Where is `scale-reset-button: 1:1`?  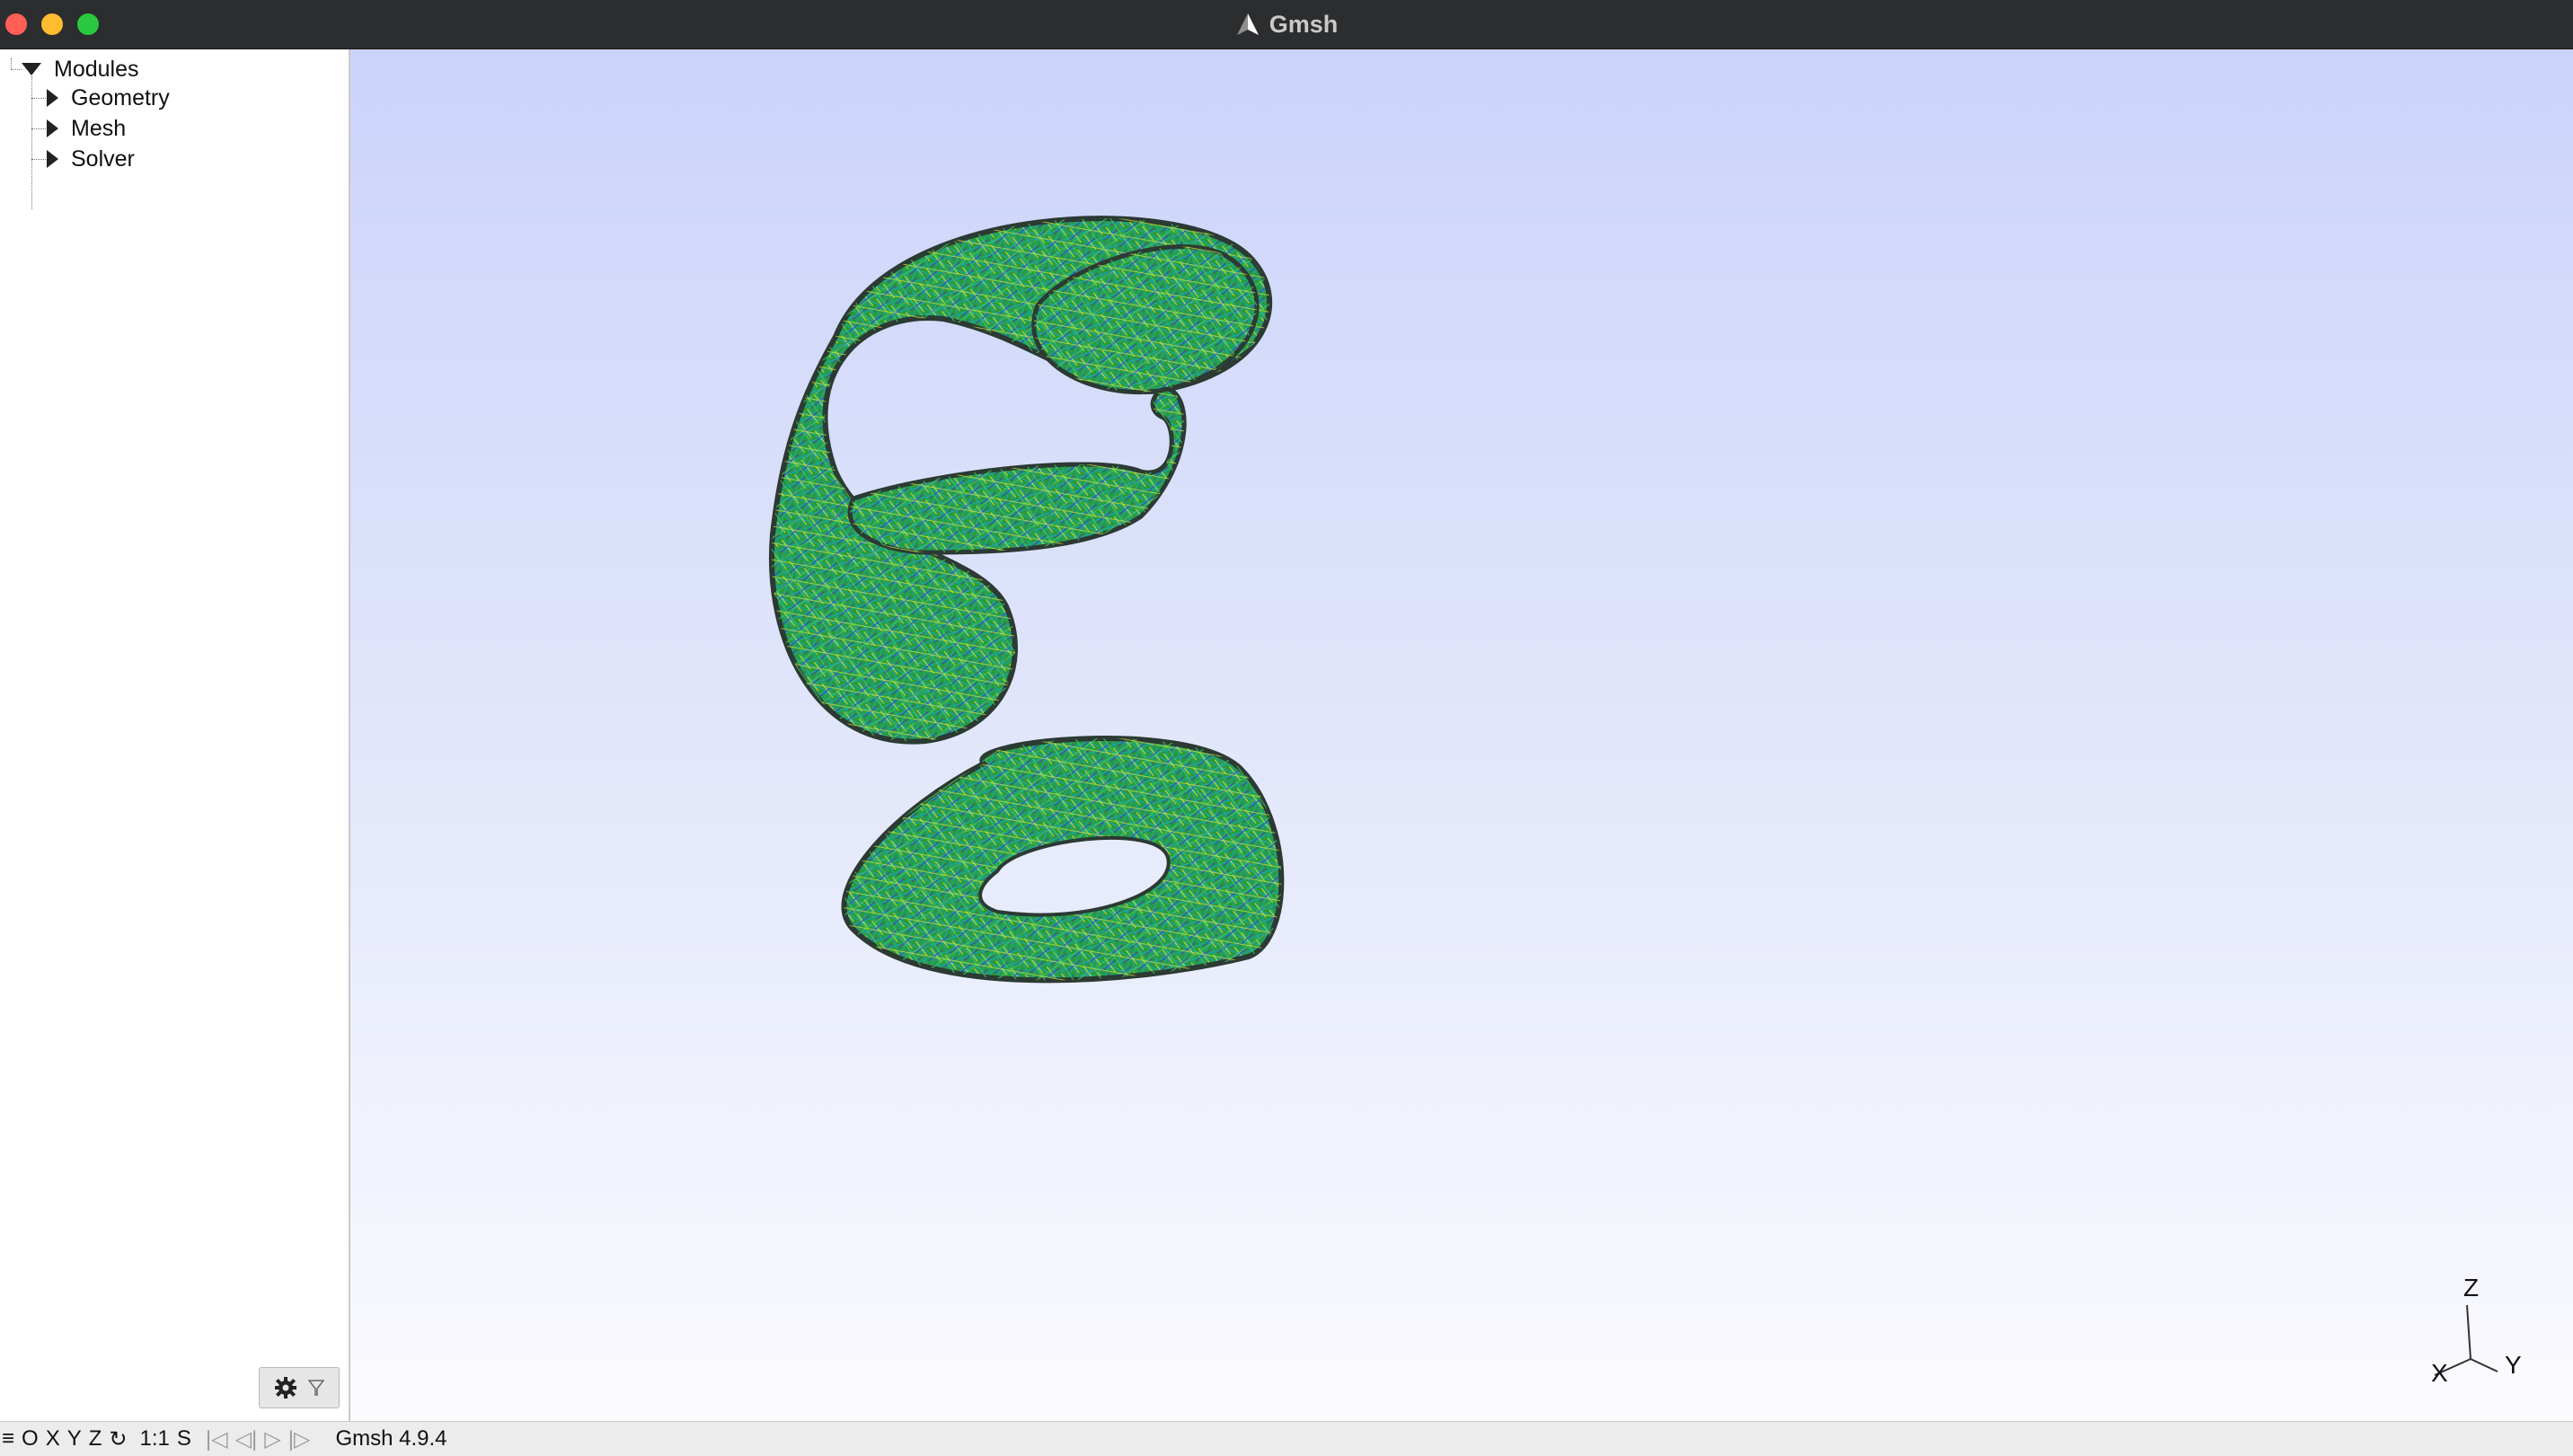
scale-reset-button: 1:1 is located at coordinates (155, 1439).